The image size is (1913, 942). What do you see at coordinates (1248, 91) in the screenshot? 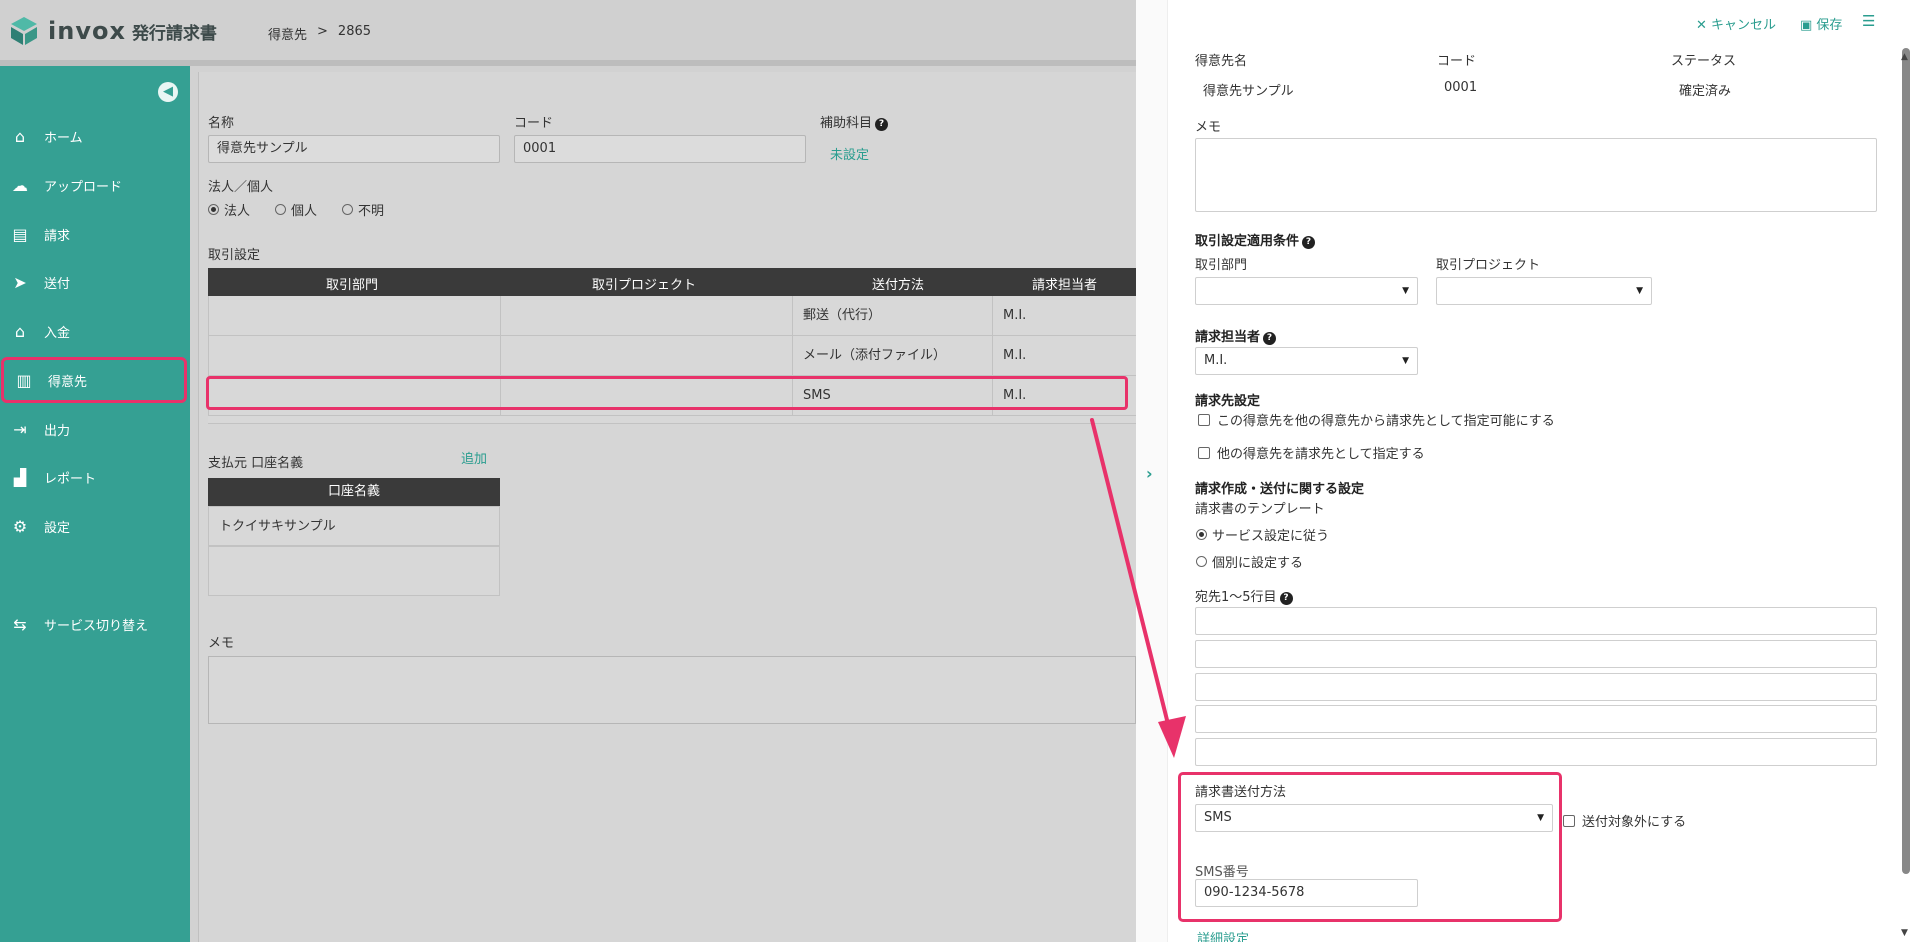
I see `customer-name-value: 得意先サンプル` at bounding box center [1248, 91].